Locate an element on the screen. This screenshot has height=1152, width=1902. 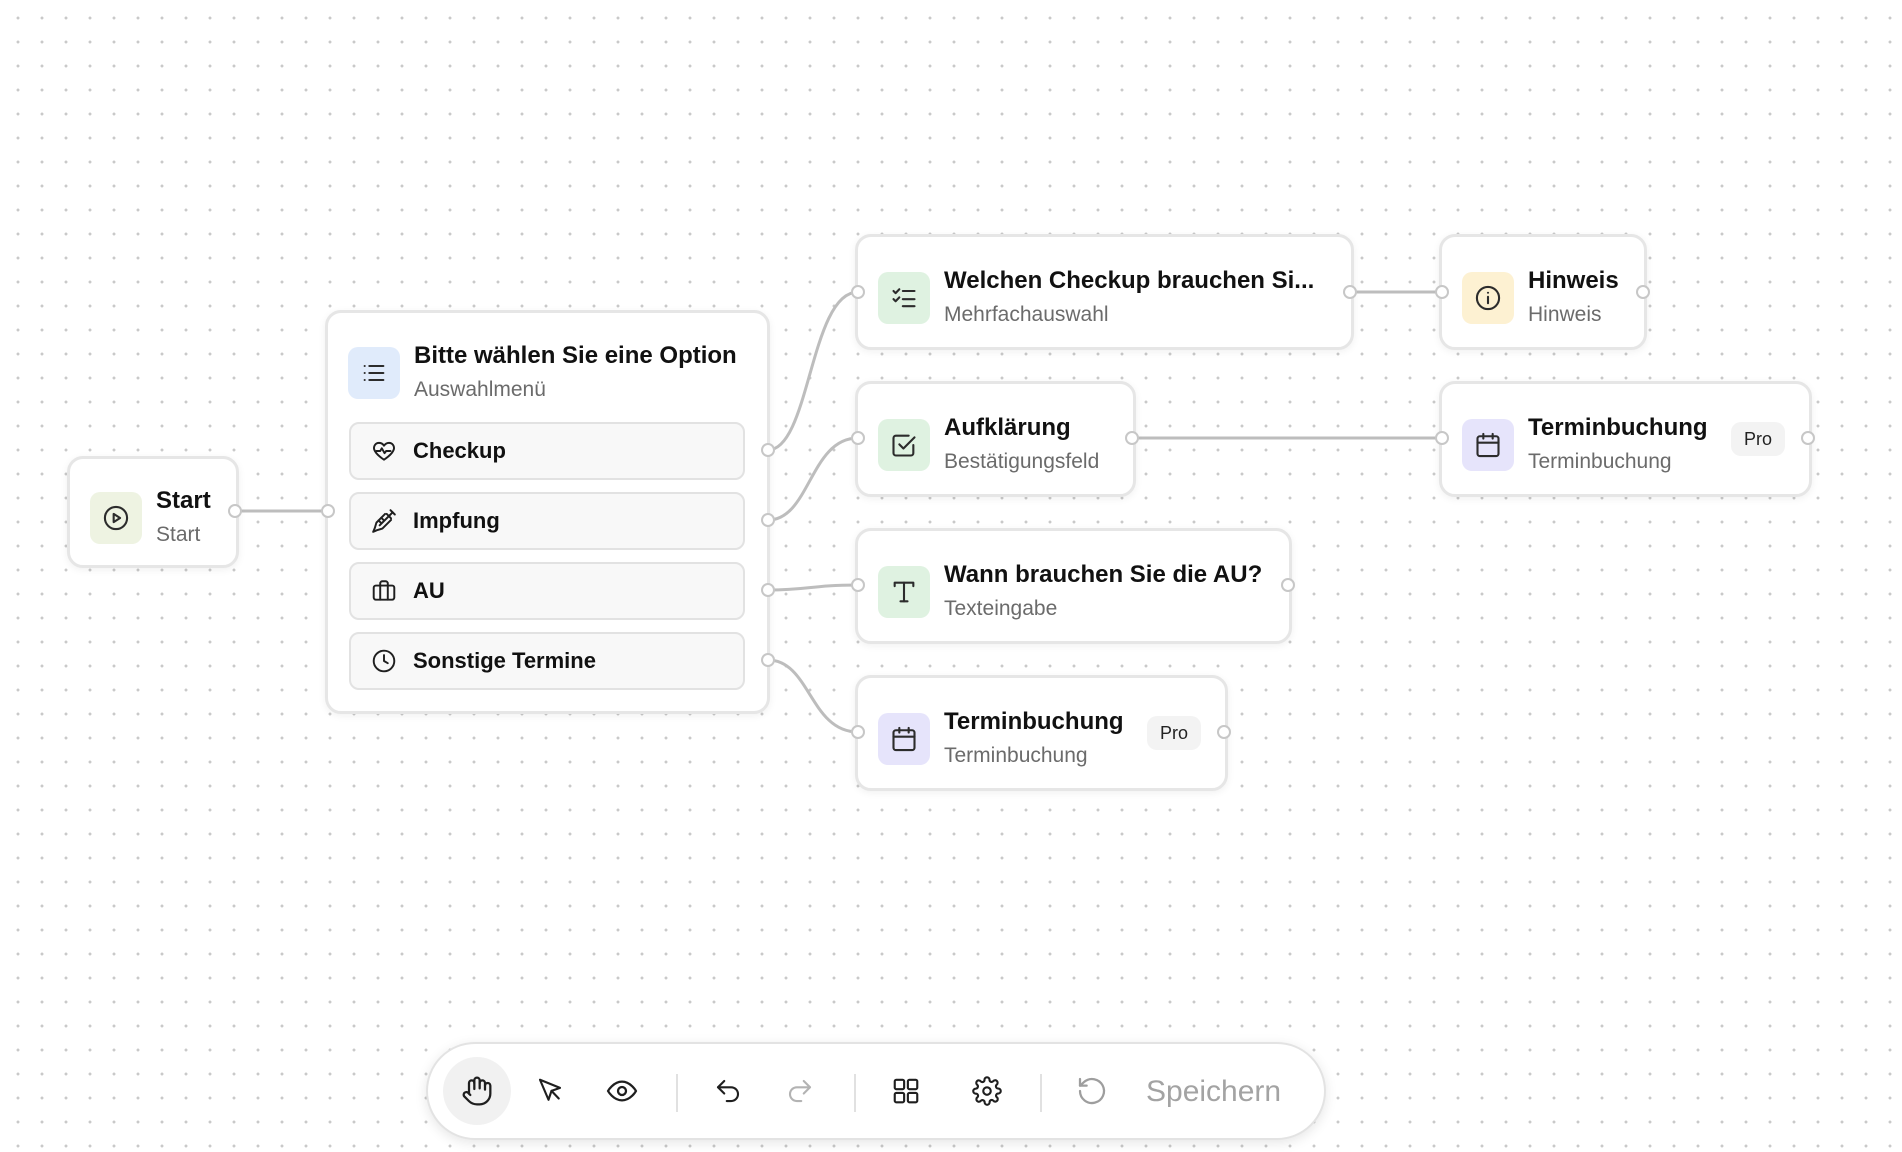
option-label: Sonstige Termine is located at coordinates (504, 660).